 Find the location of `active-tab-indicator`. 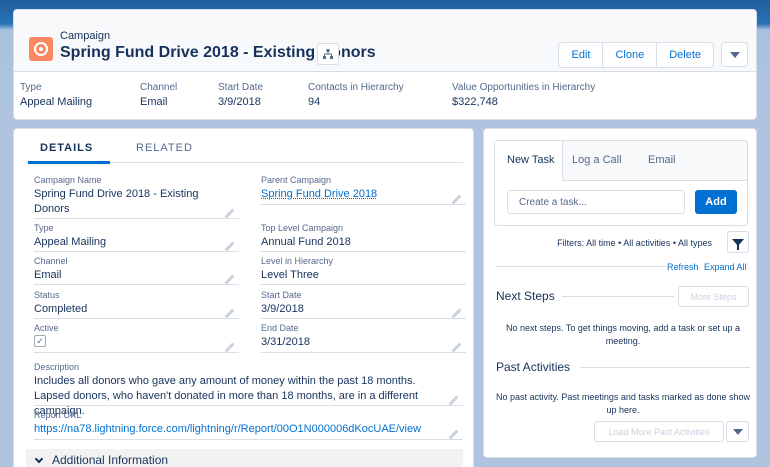

active-tab-indicator is located at coordinates (69, 162).